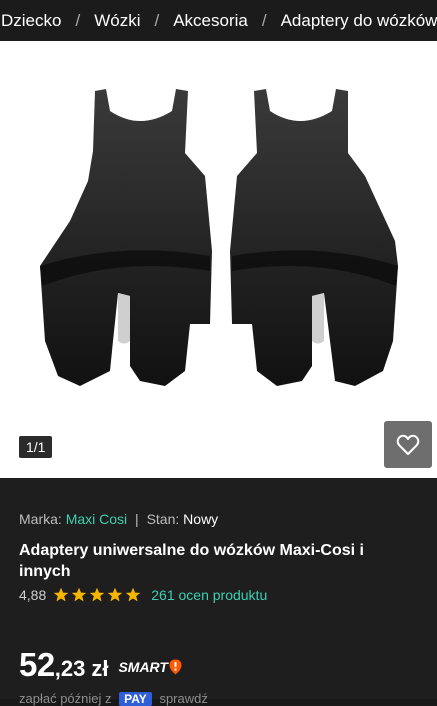 This screenshot has width=437, height=706. I want to click on price-integer: 52, so click(37, 664).